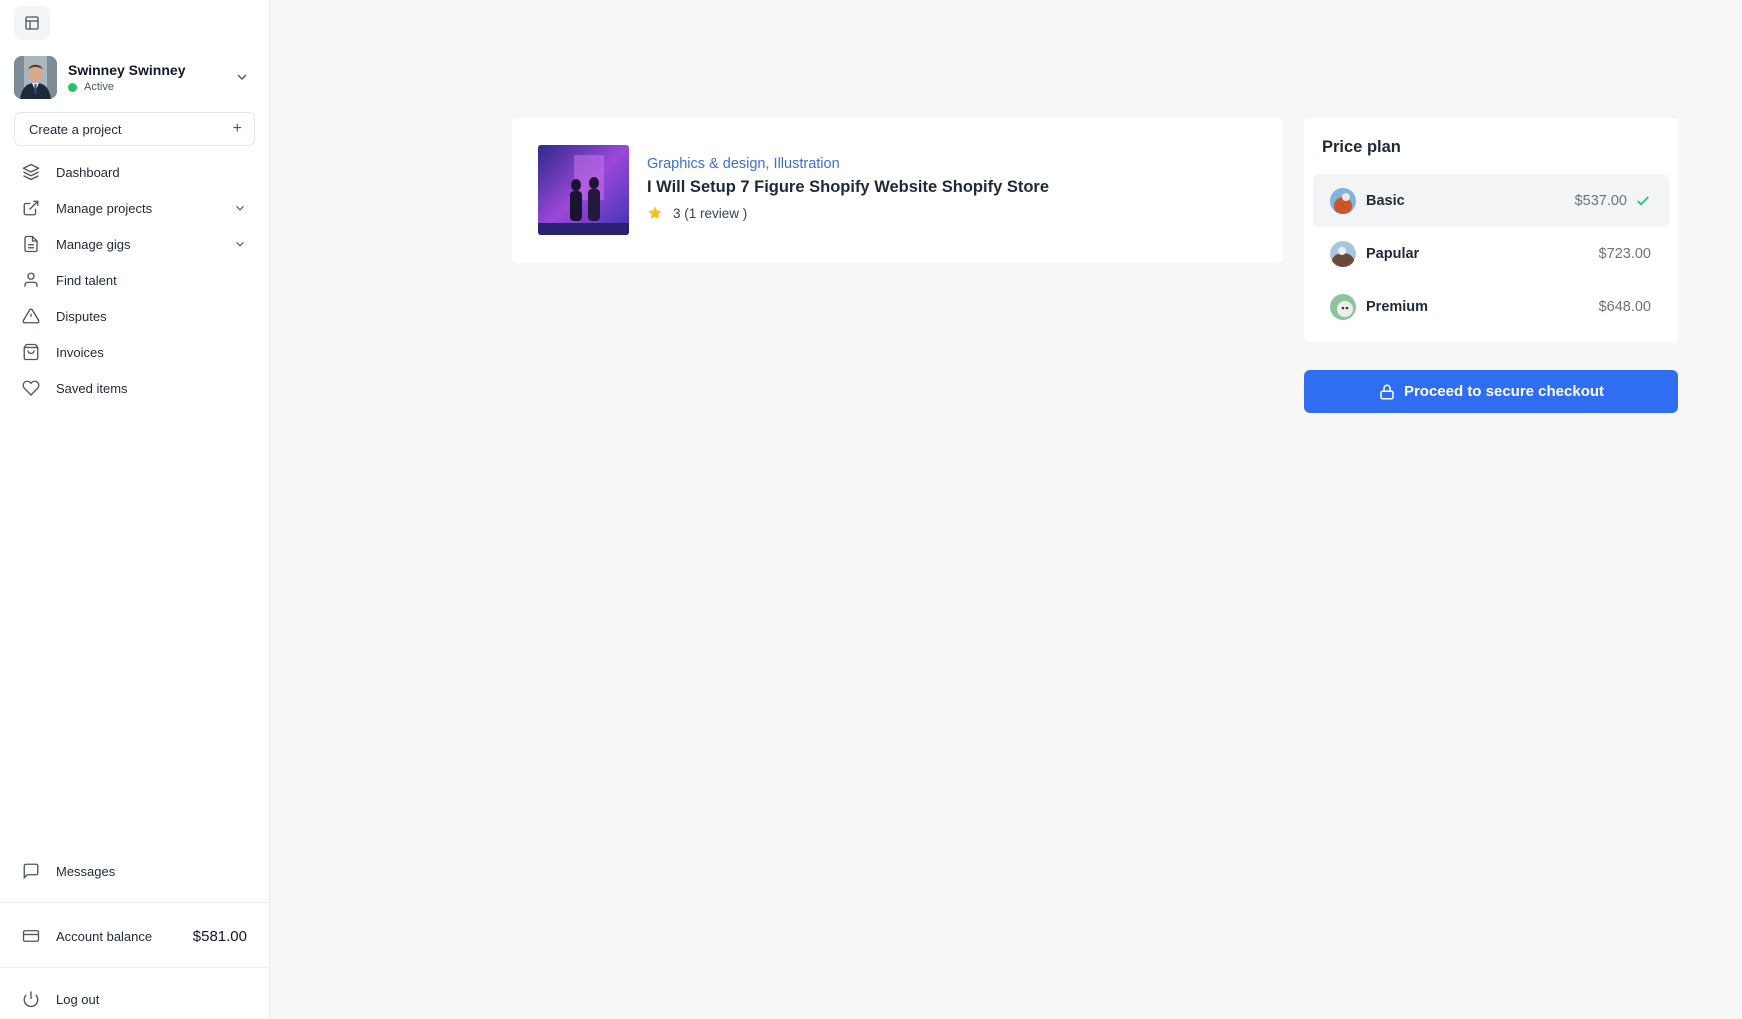  What do you see at coordinates (127, 70) in the screenshot?
I see `user-name: Swinney Swinney` at bounding box center [127, 70].